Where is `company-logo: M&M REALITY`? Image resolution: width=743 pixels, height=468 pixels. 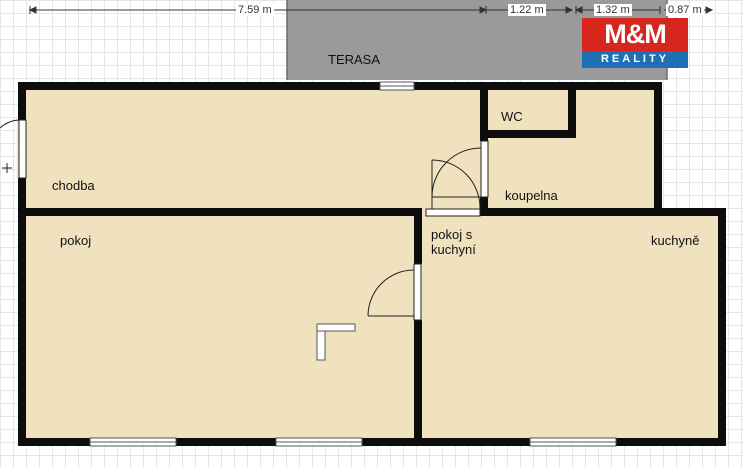
company-logo: M&M REALITY is located at coordinates (635, 43).